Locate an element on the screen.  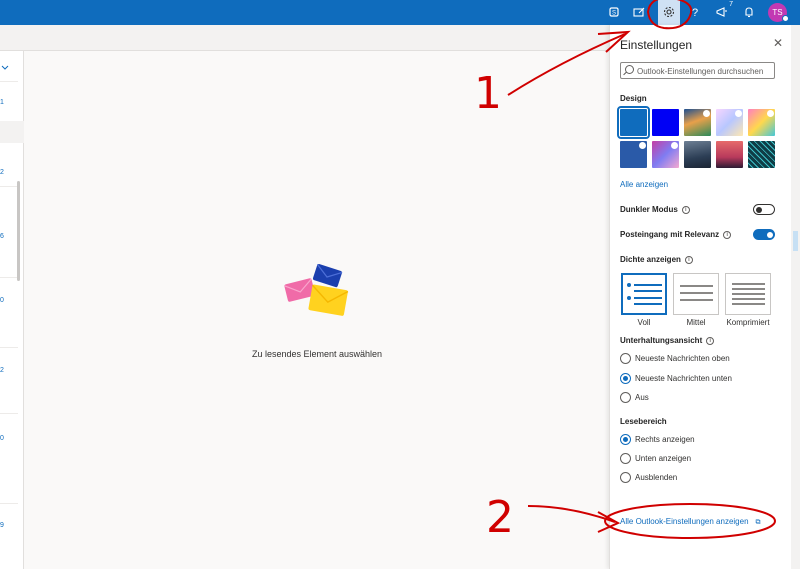
compose-icon is located at coordinates (639, 12).